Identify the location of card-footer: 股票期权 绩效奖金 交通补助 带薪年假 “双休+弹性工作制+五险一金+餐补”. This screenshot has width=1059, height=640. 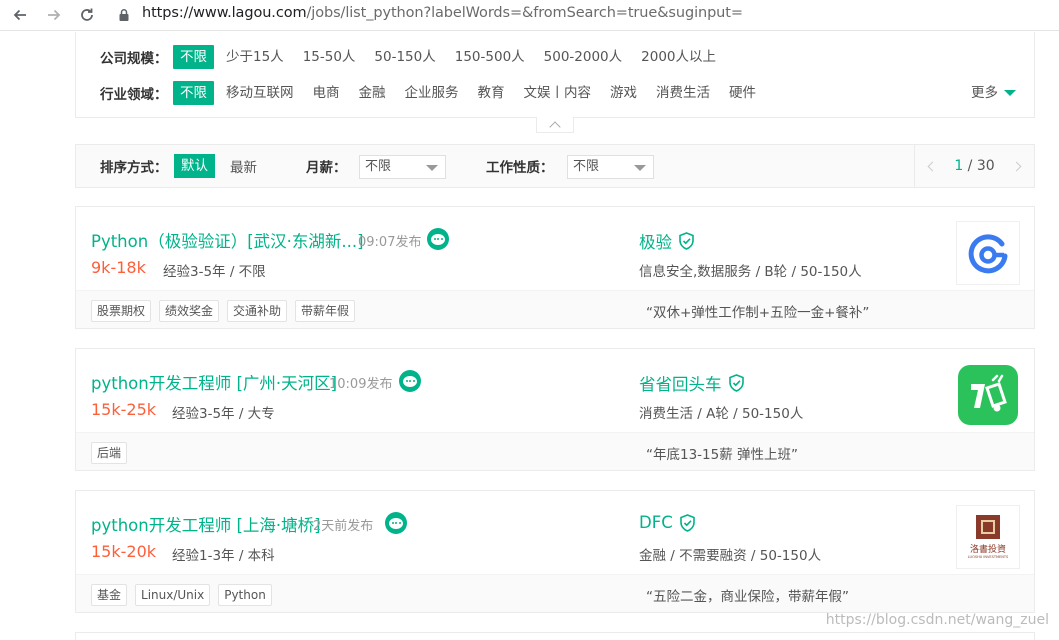
(555, 309).